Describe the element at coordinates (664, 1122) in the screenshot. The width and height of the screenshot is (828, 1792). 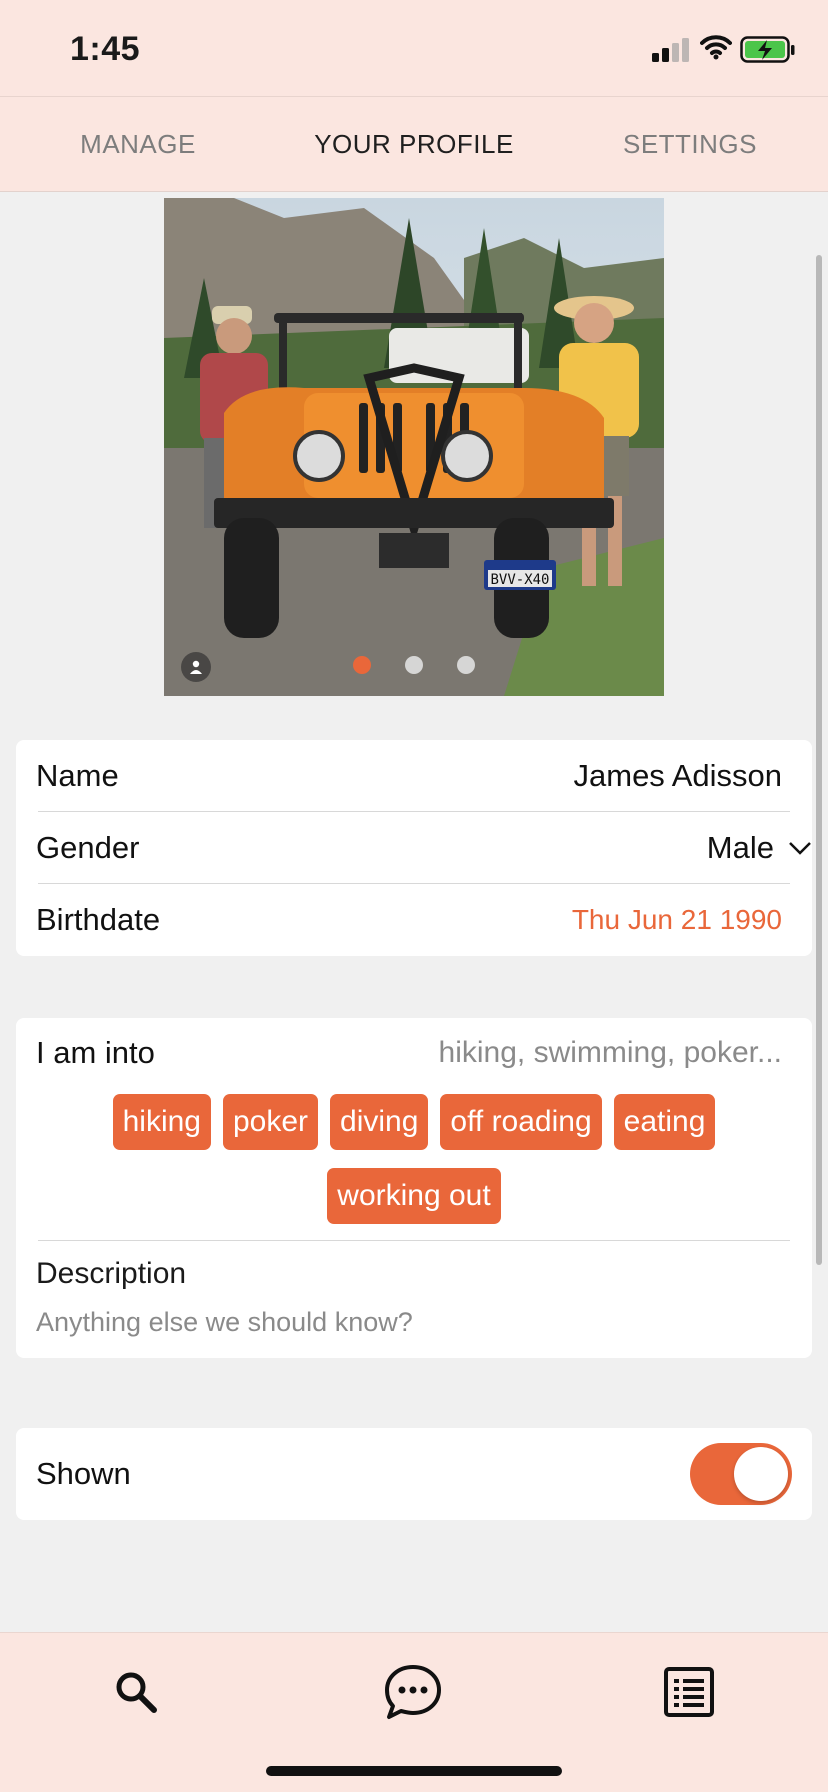
I see `interest-tag: eating` at that location.